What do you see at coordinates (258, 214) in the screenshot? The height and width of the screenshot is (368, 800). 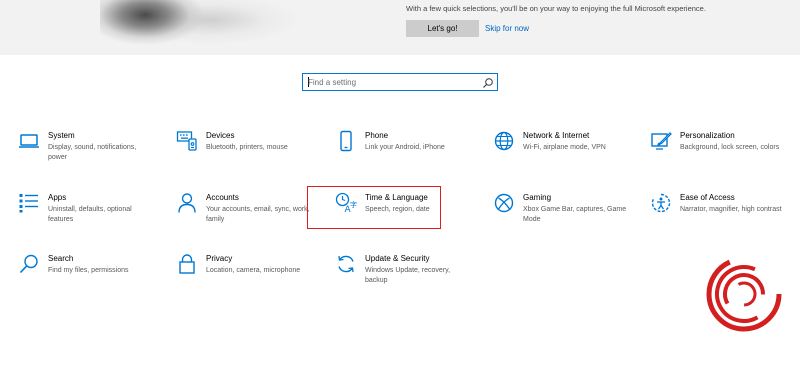 I see `tile-description: Your accounts, email, sync, work, family` at bounding box center [258, 214].